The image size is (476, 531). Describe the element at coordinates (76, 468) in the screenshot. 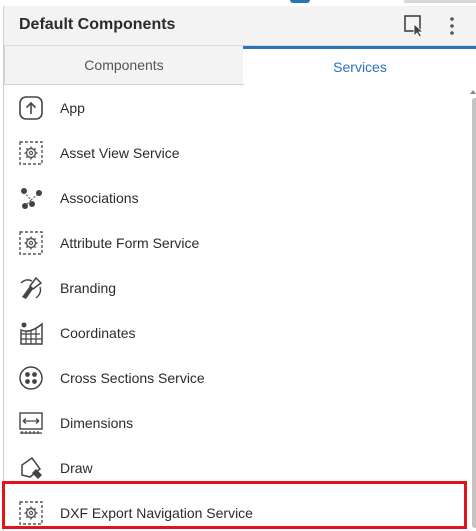

I see `list-item-label: Draw` at that location.